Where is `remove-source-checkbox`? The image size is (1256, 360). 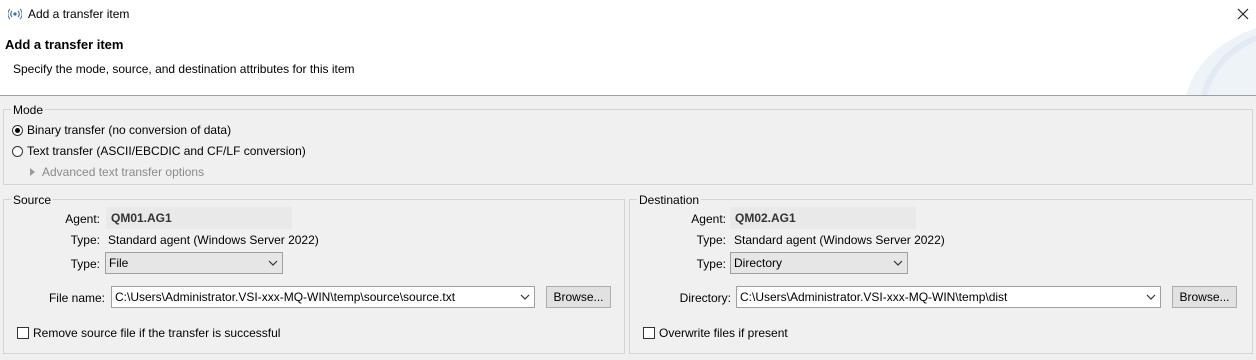
remove-source-checkbox is located at coordinates (23, 333).